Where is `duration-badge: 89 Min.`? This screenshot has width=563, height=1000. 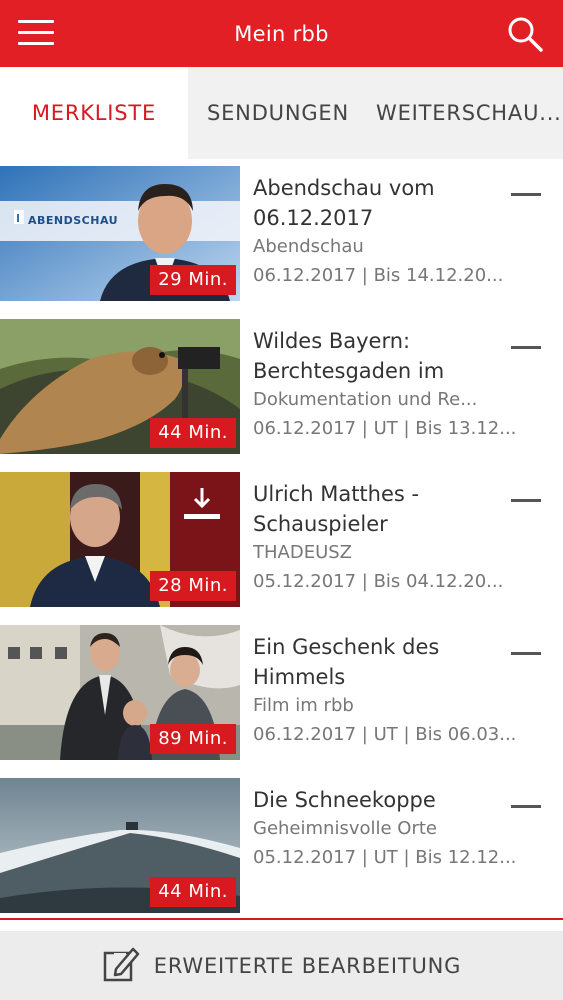 duration-badge: 89 Min. is located at coordinates (193, 739).